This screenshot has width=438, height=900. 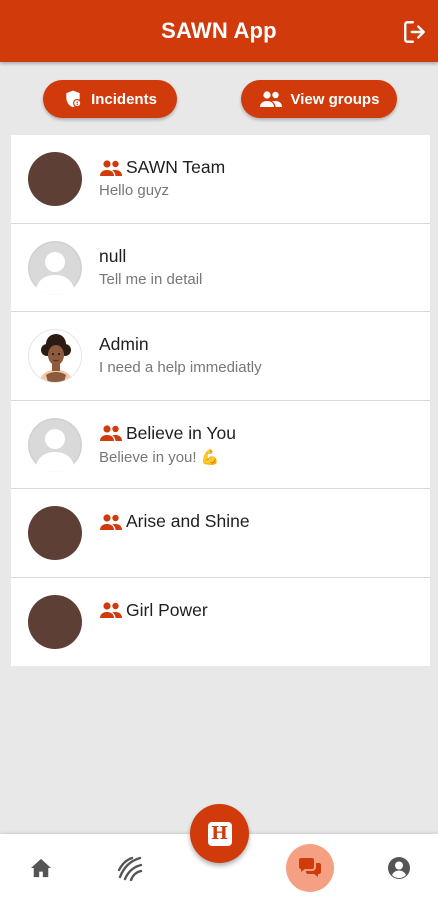 I want to click on last-message: Tell me in detail, so click(x=151, y=279).